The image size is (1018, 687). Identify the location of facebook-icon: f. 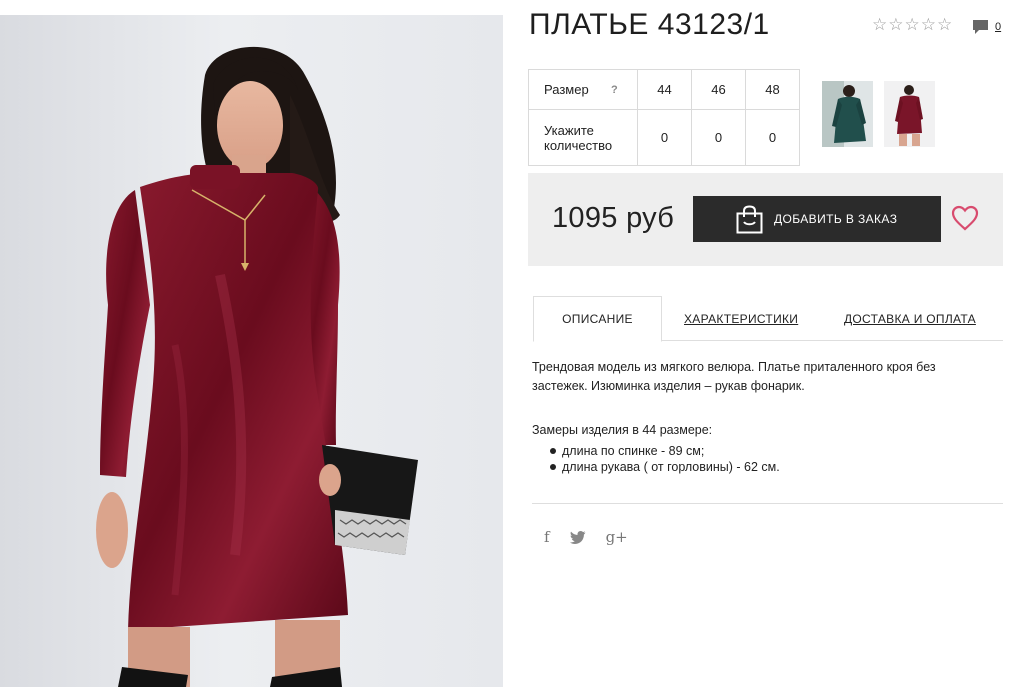
(547, 537).